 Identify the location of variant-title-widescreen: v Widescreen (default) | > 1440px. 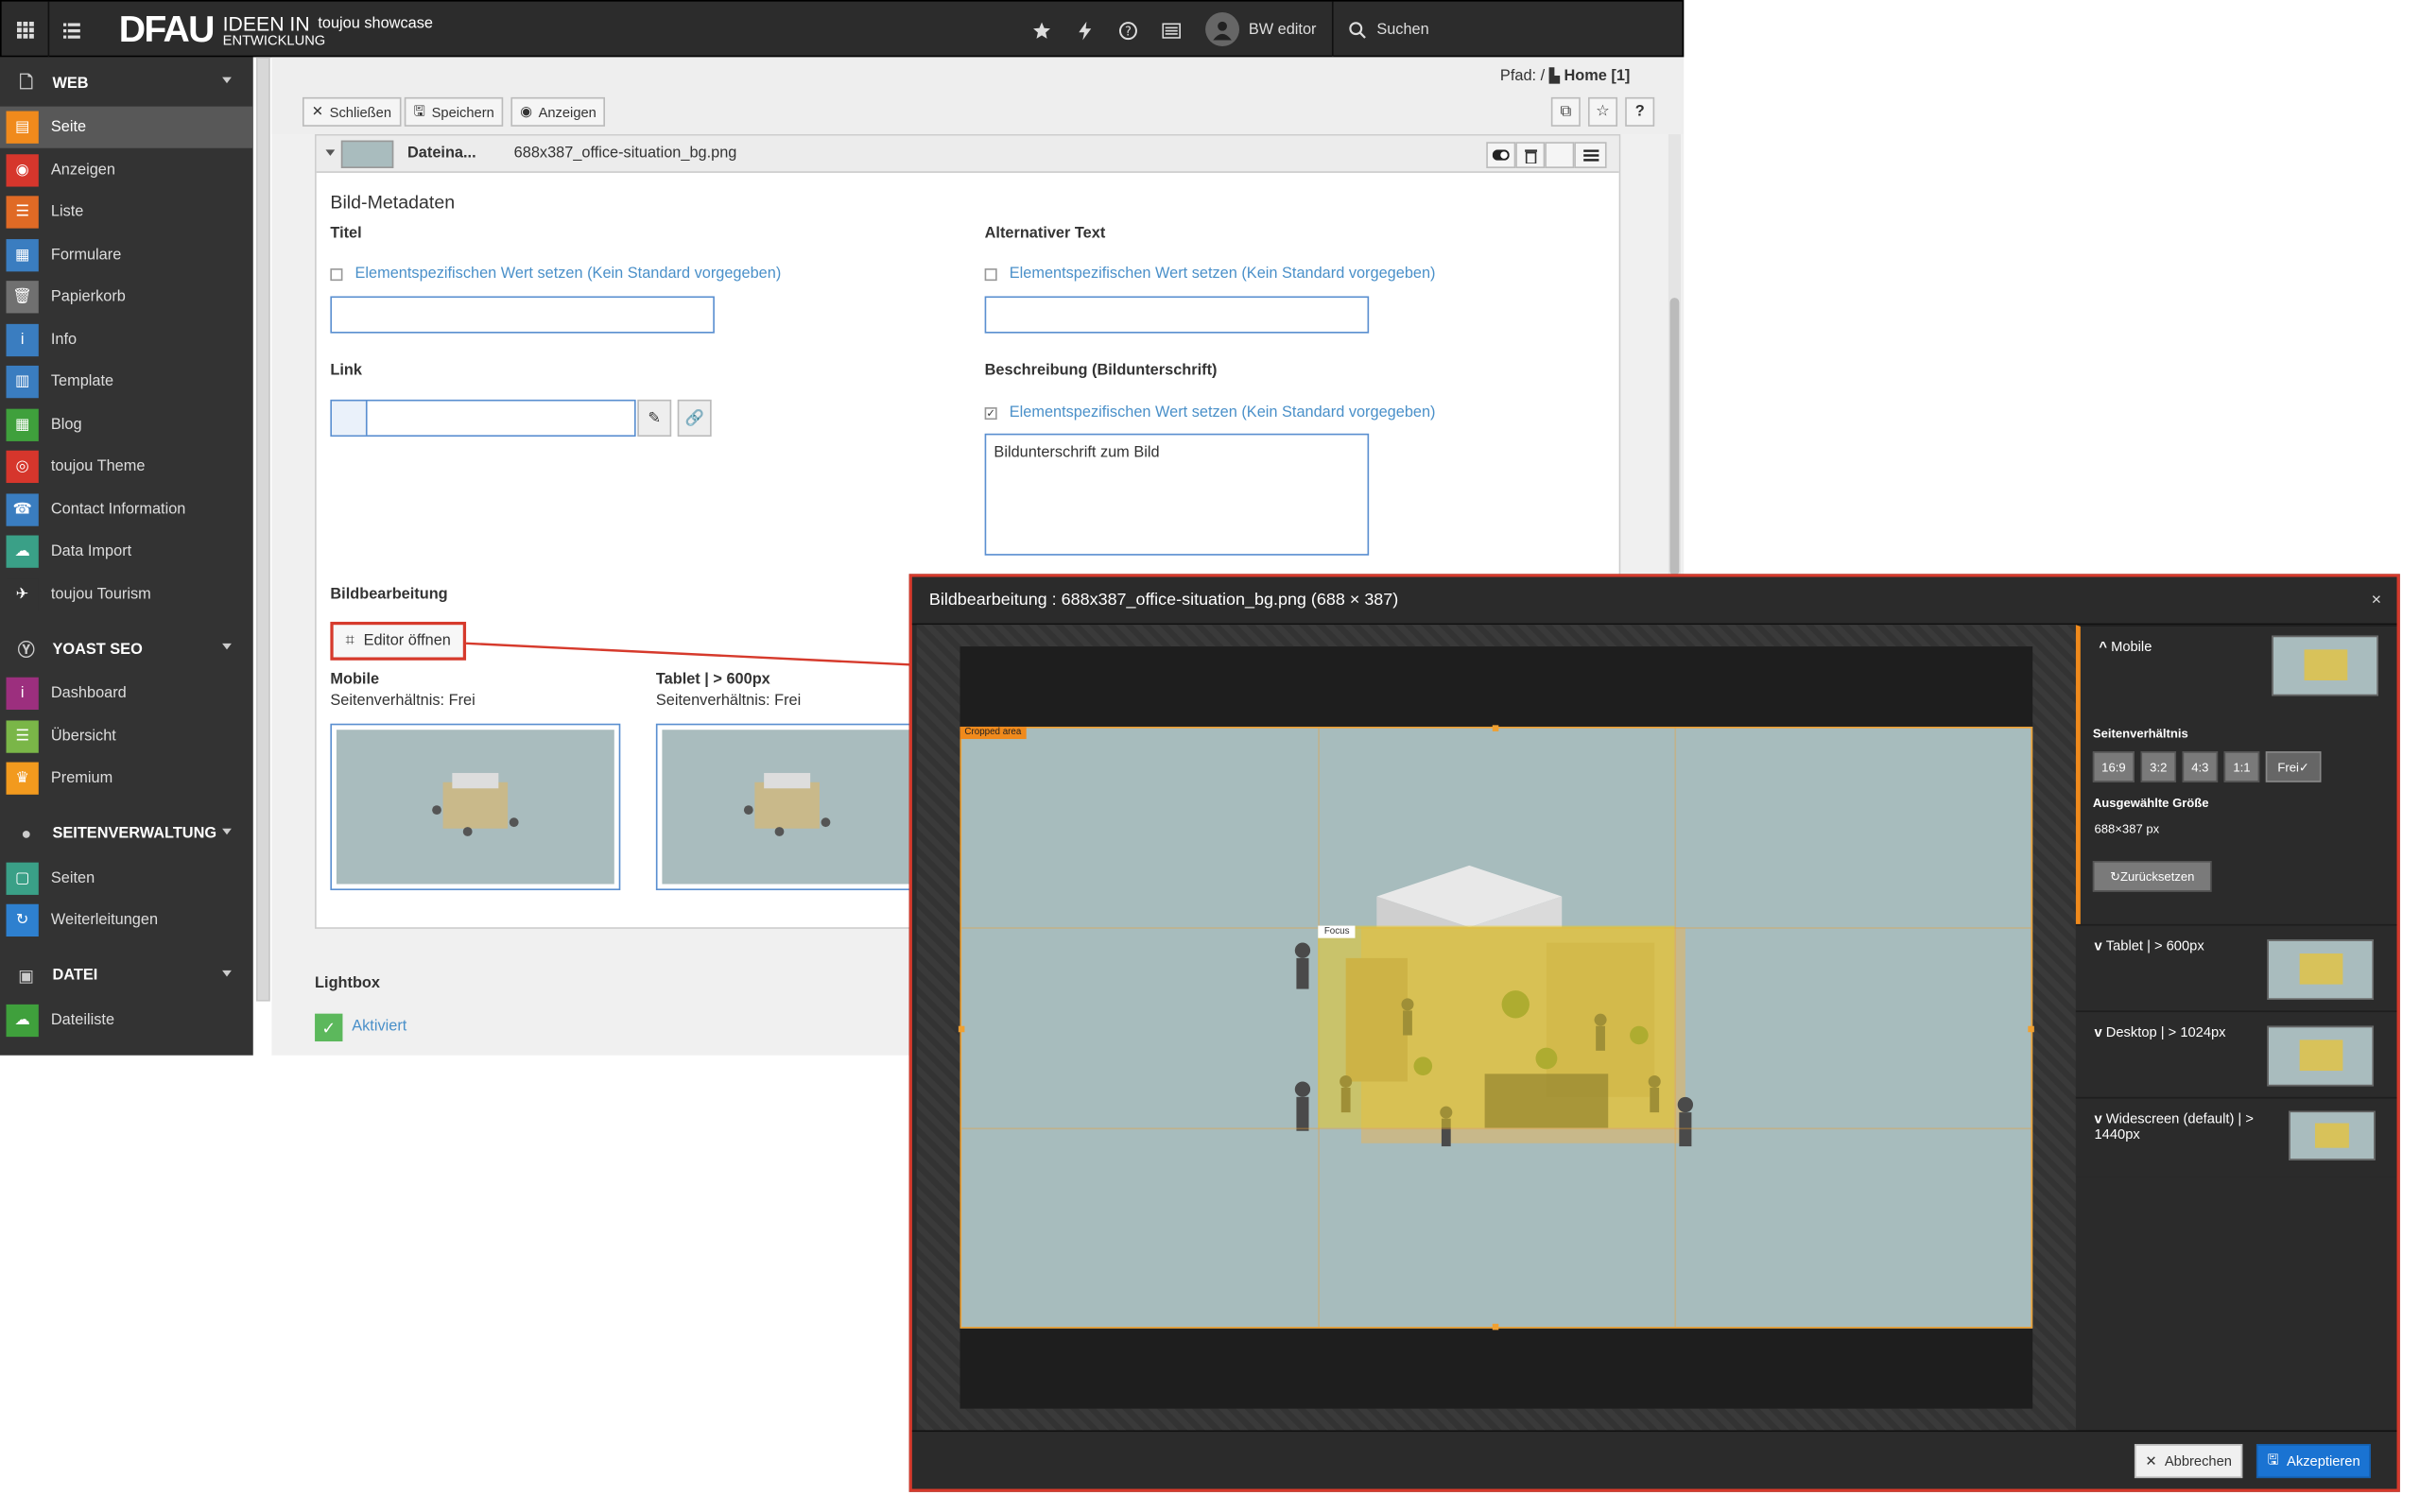
(2195, 1127).